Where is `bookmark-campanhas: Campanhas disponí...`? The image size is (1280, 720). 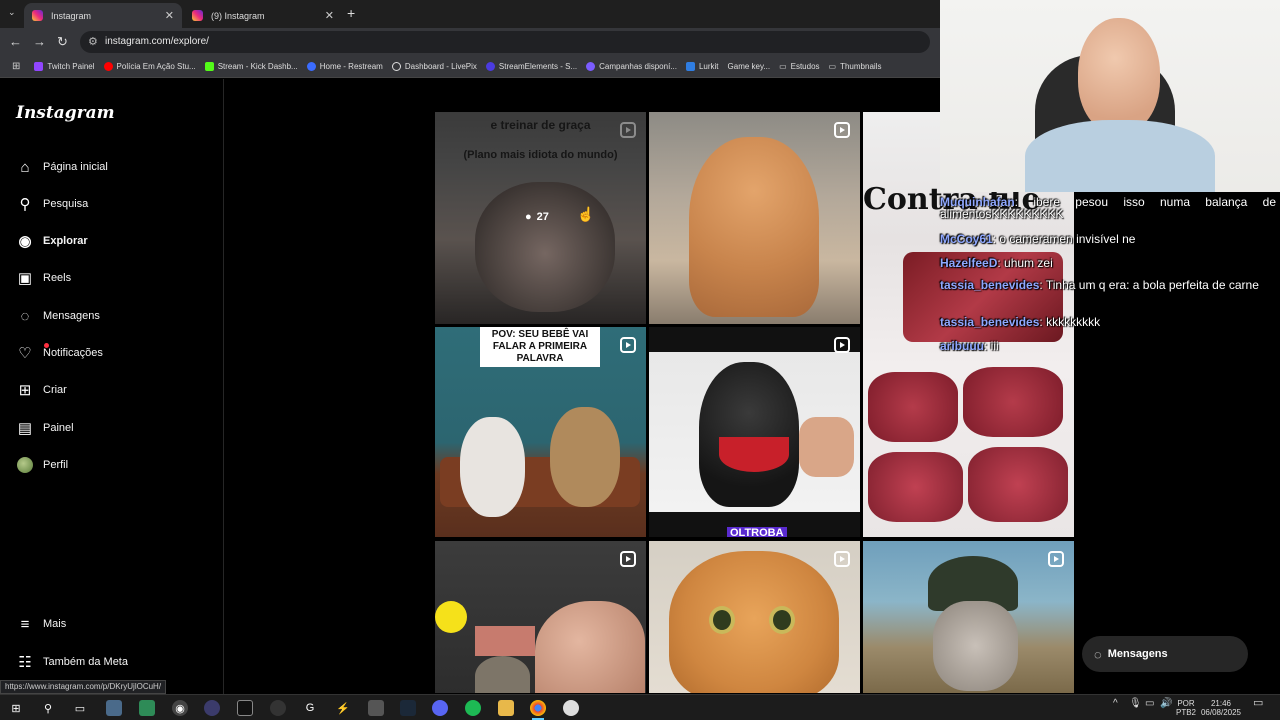
bookmark-campanhas: Campanhas disponí... is located at coordinates (631, 66).